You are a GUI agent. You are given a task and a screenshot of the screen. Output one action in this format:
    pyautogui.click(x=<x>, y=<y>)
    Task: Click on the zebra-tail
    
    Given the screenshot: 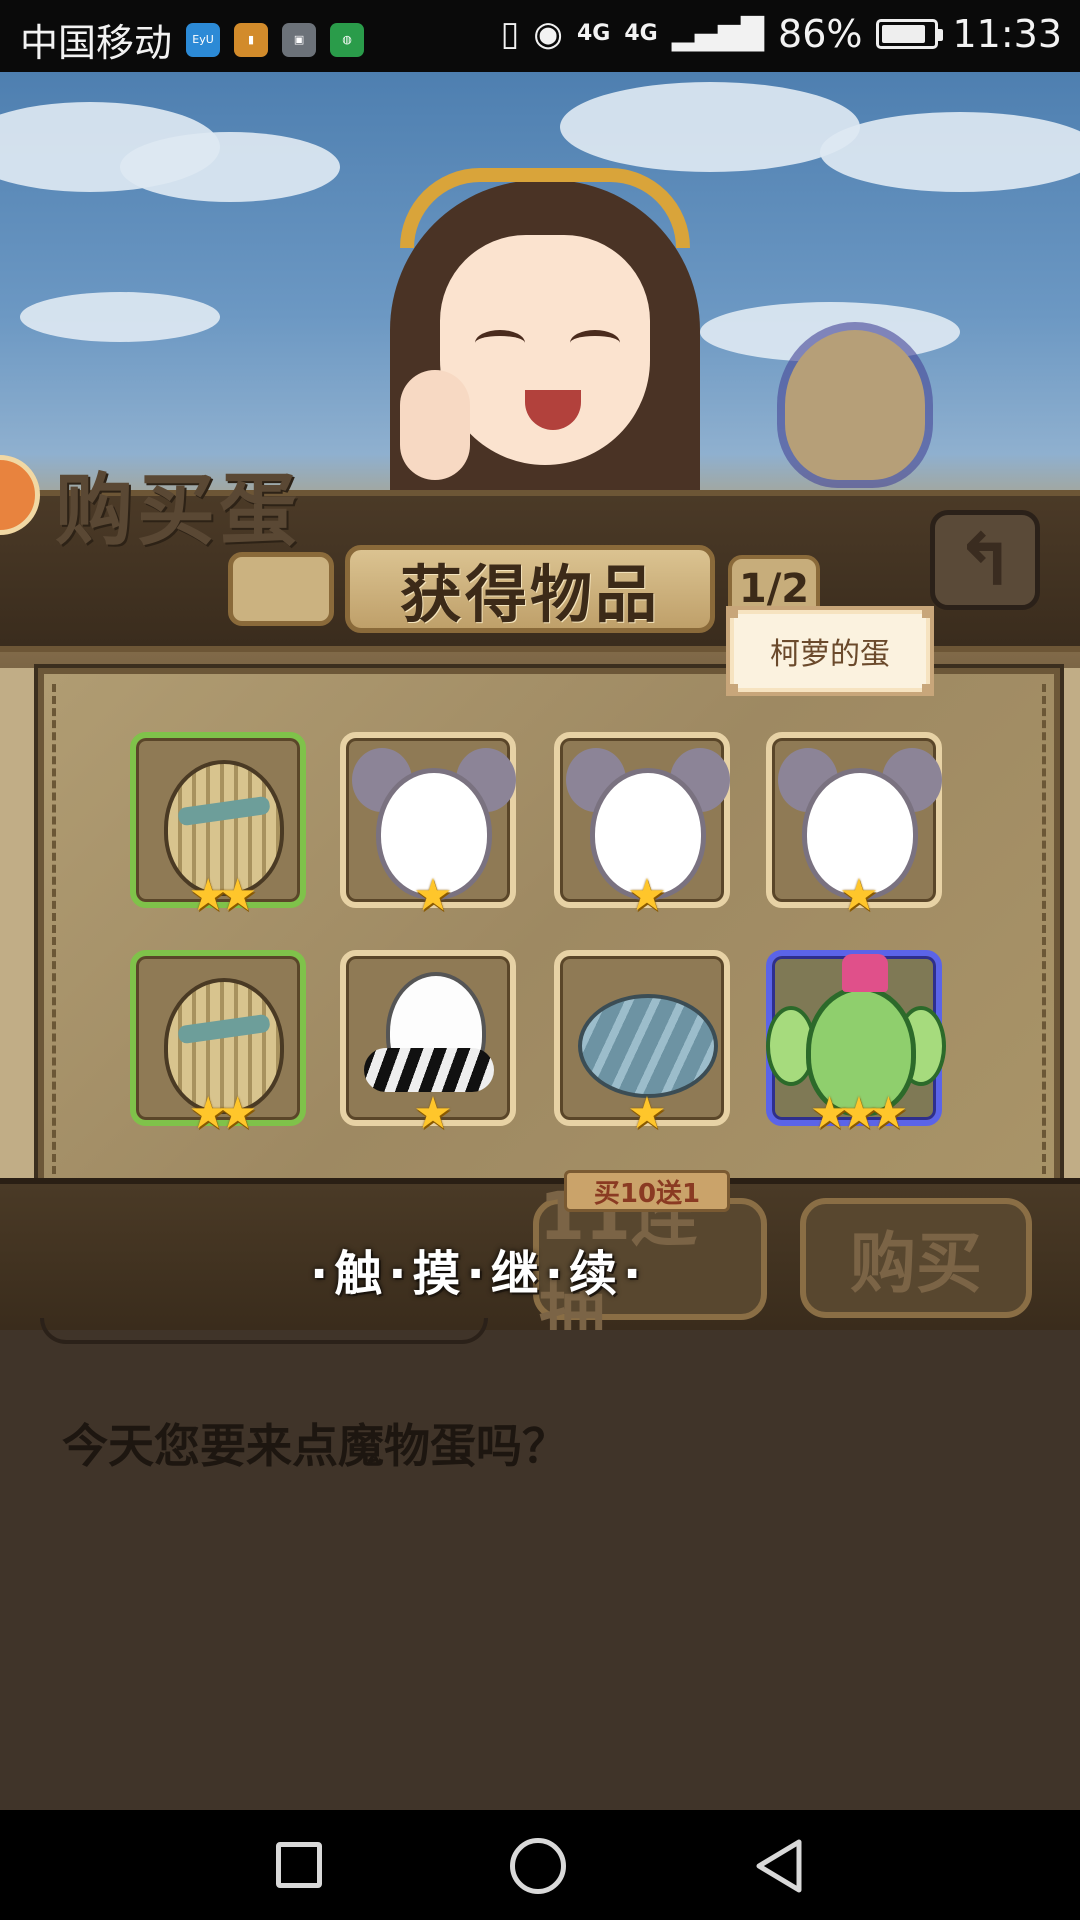 What is the action you would take?
    pyautogui.click(x=429, y=1070)
    